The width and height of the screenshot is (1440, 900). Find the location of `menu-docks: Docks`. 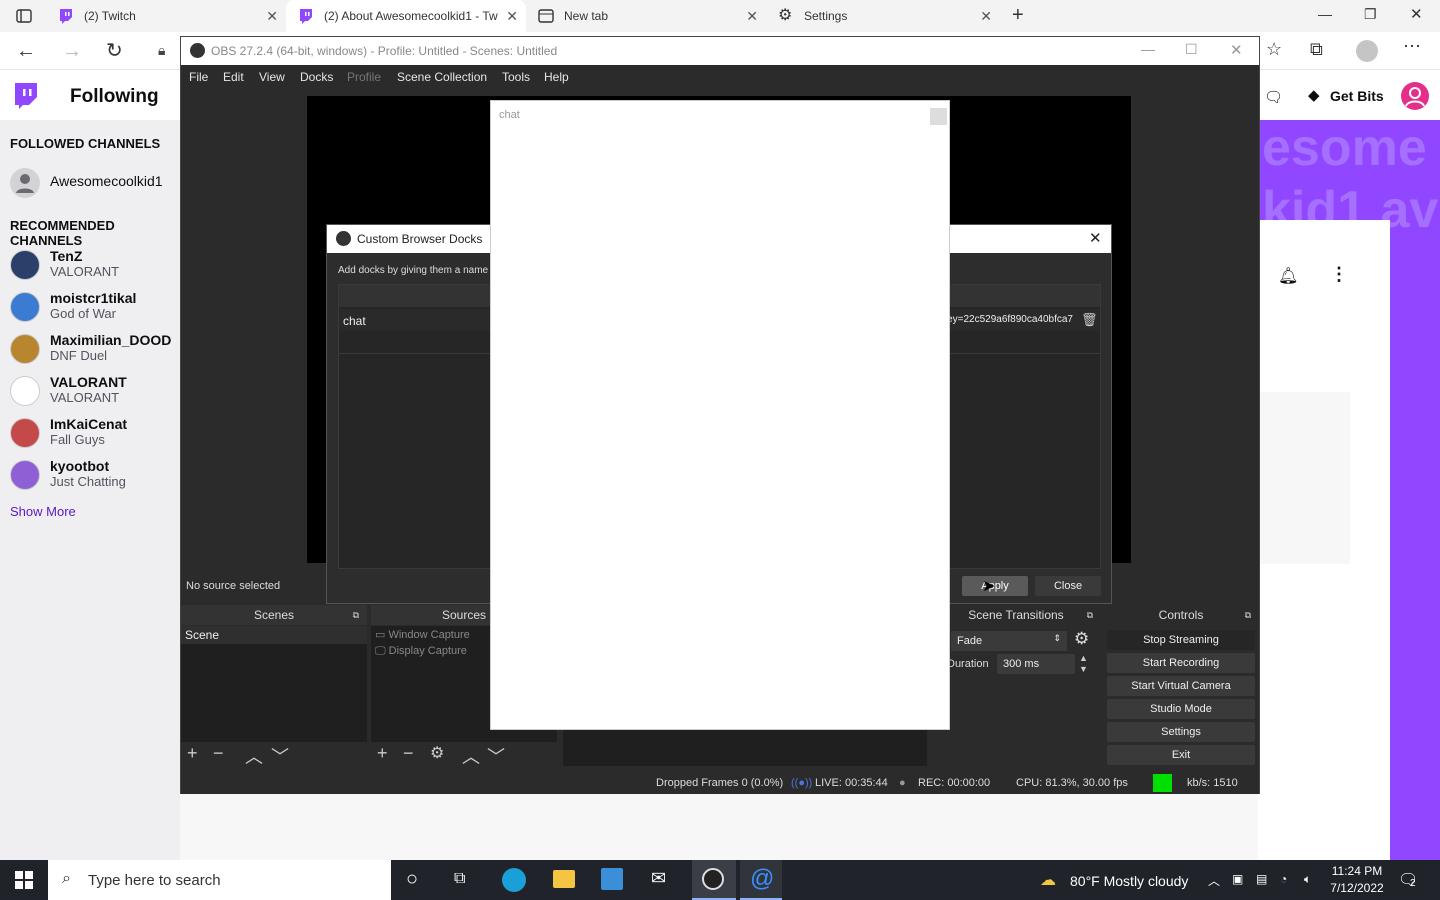

menu-docks: Docks is located at coordinates (316, 77).